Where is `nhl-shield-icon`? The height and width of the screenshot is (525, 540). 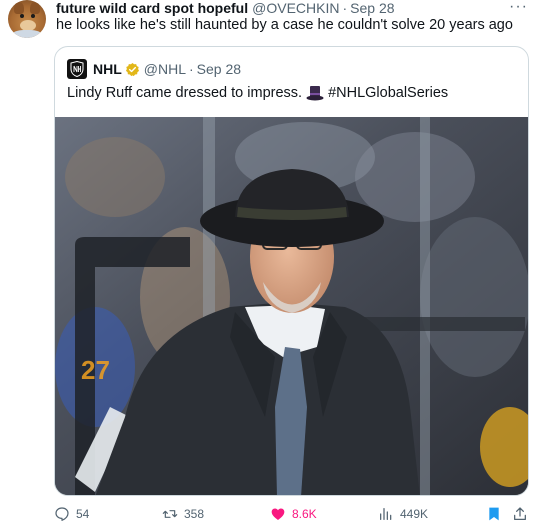 nhl-shield-icon is located at coordinates (77, 69).